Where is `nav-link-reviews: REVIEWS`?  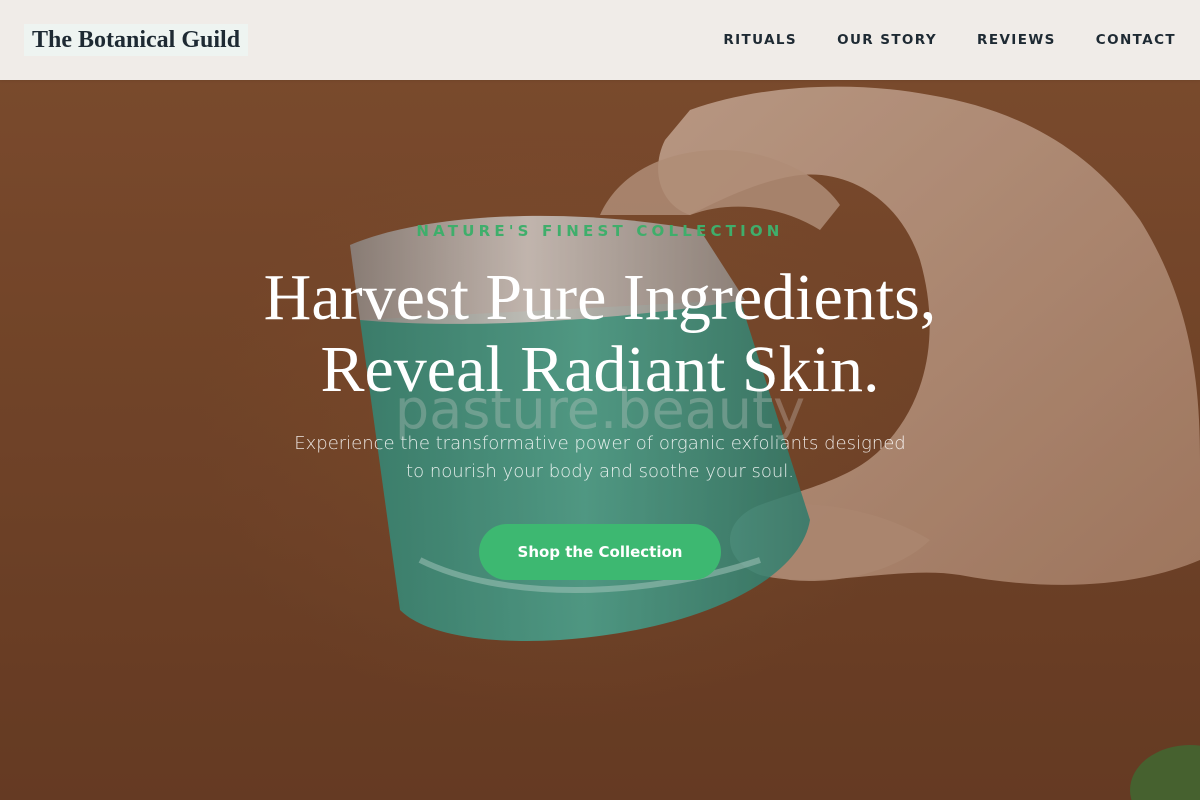
nav-link-reviews: REVIEWS is located at coordinates (1016, 40).